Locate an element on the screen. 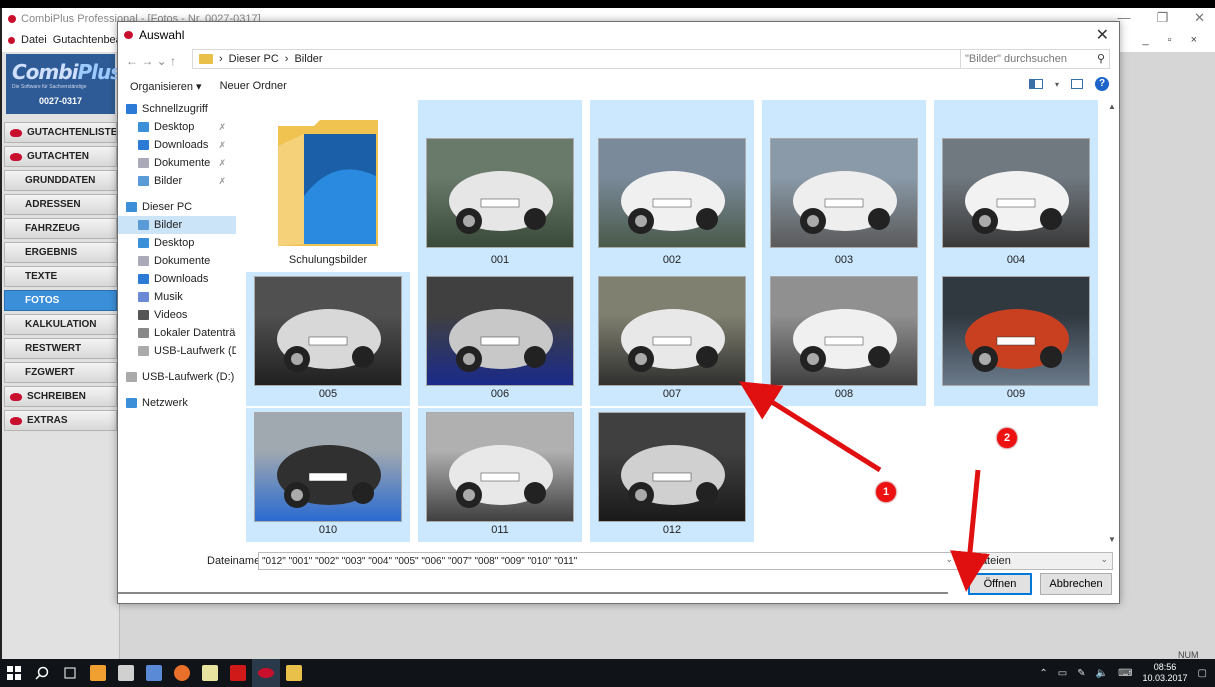 The width and height of the screenshot is (1215, 687). preview-pane-icon is located at coordinates (1077, 84).